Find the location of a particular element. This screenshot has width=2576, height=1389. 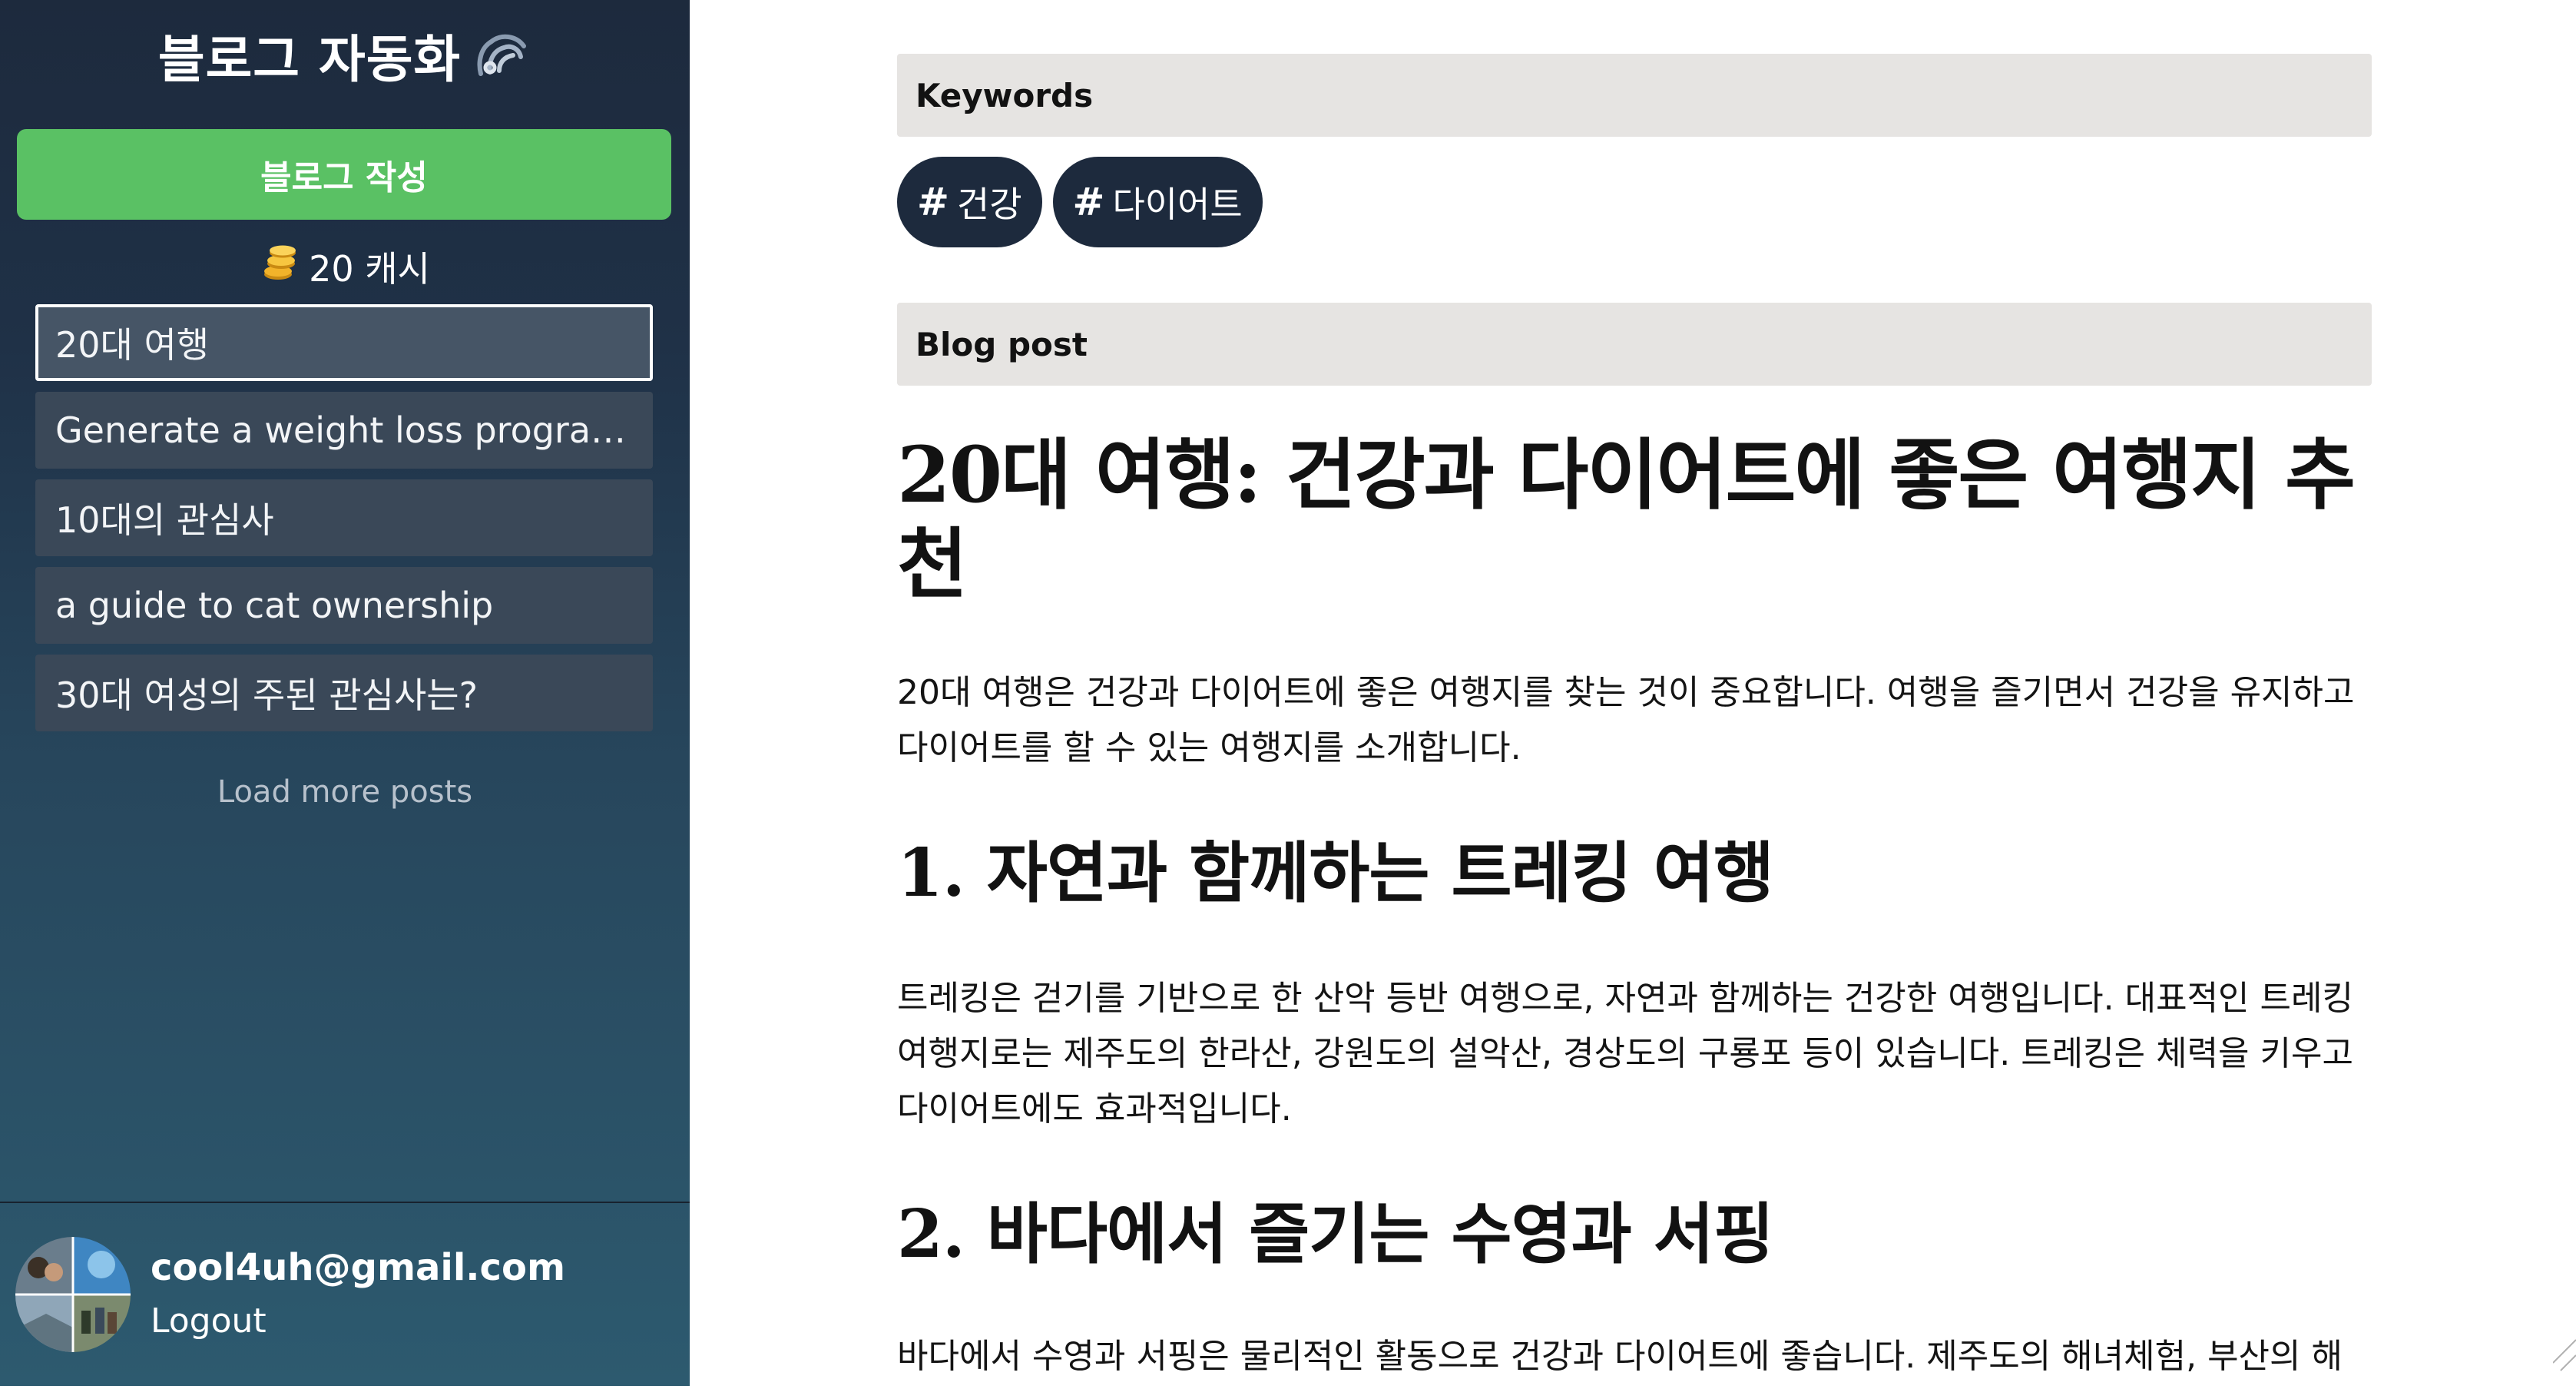

post-item: 20대 여행 is located at coordinates (344, 342).